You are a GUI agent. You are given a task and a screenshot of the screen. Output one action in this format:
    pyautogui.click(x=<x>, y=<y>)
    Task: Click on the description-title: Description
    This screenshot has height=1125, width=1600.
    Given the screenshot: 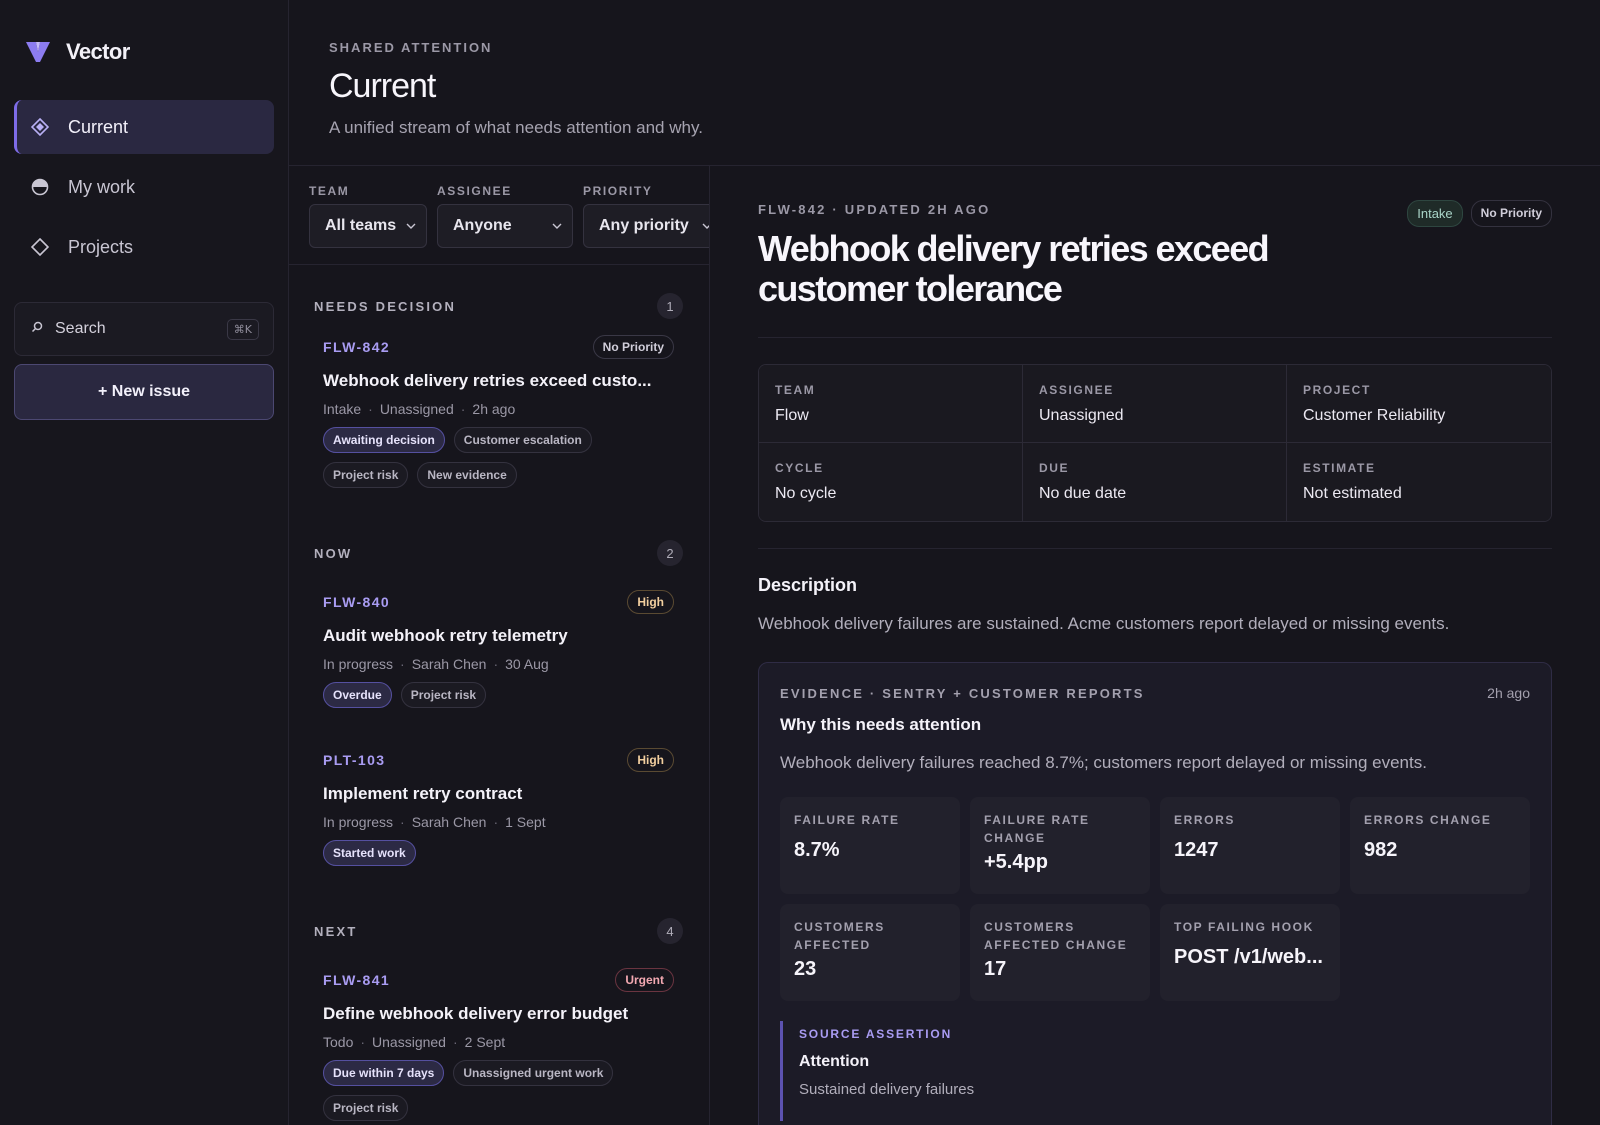 What is the action you would take?
    pyautogui.click(x=808, y=585)
    